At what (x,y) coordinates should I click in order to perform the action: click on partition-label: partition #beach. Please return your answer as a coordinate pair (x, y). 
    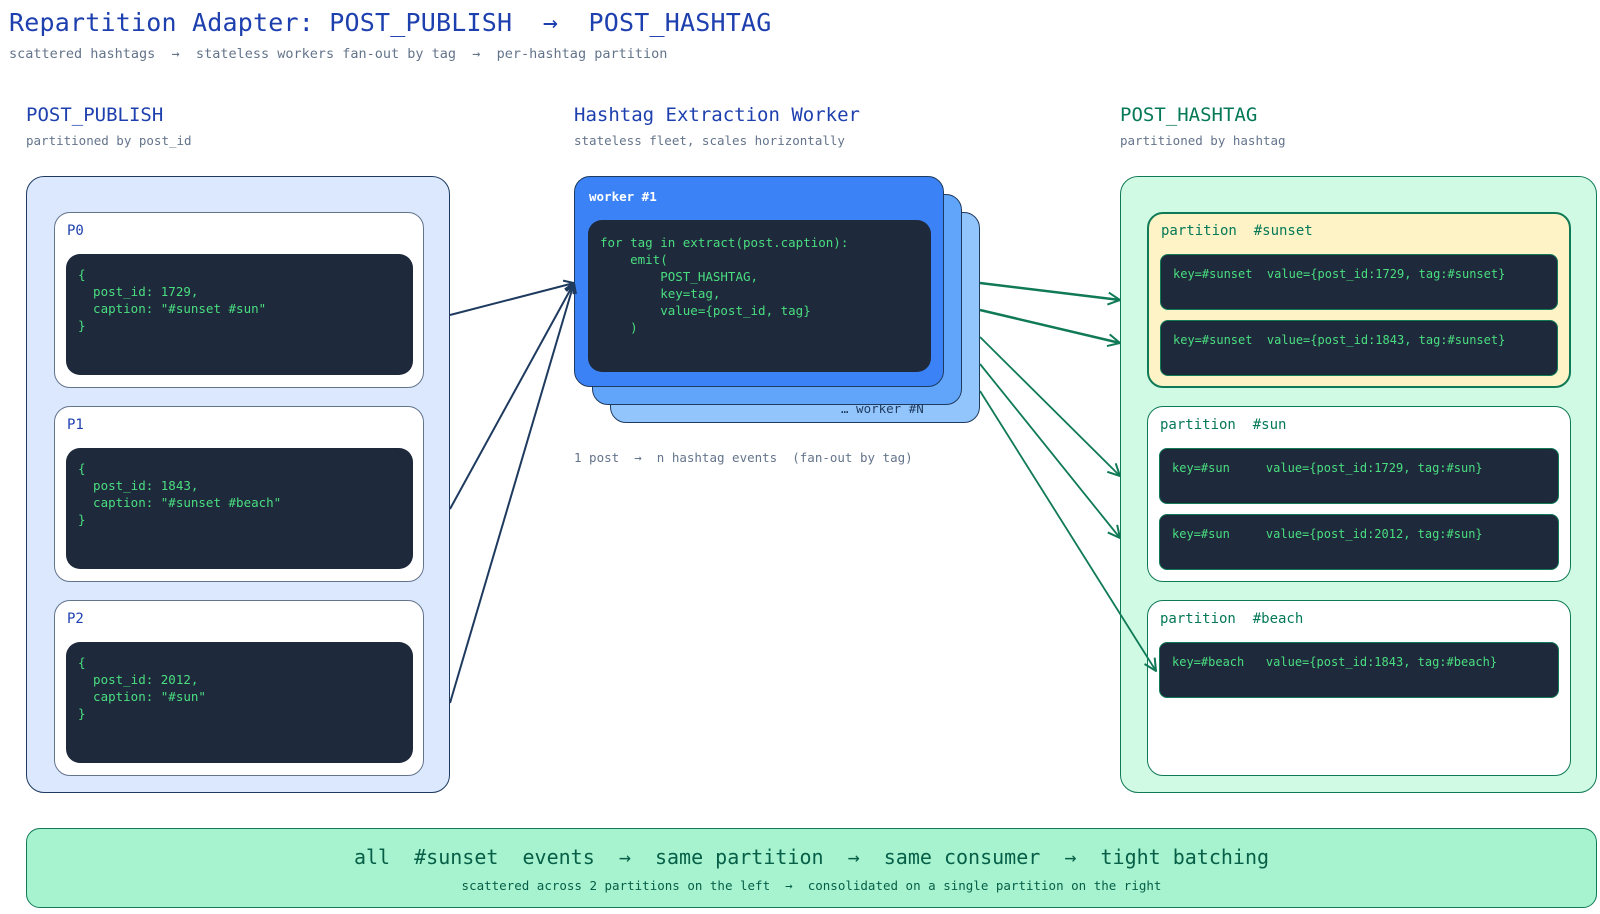
    Looking at the image, I should click on (1232, 619).